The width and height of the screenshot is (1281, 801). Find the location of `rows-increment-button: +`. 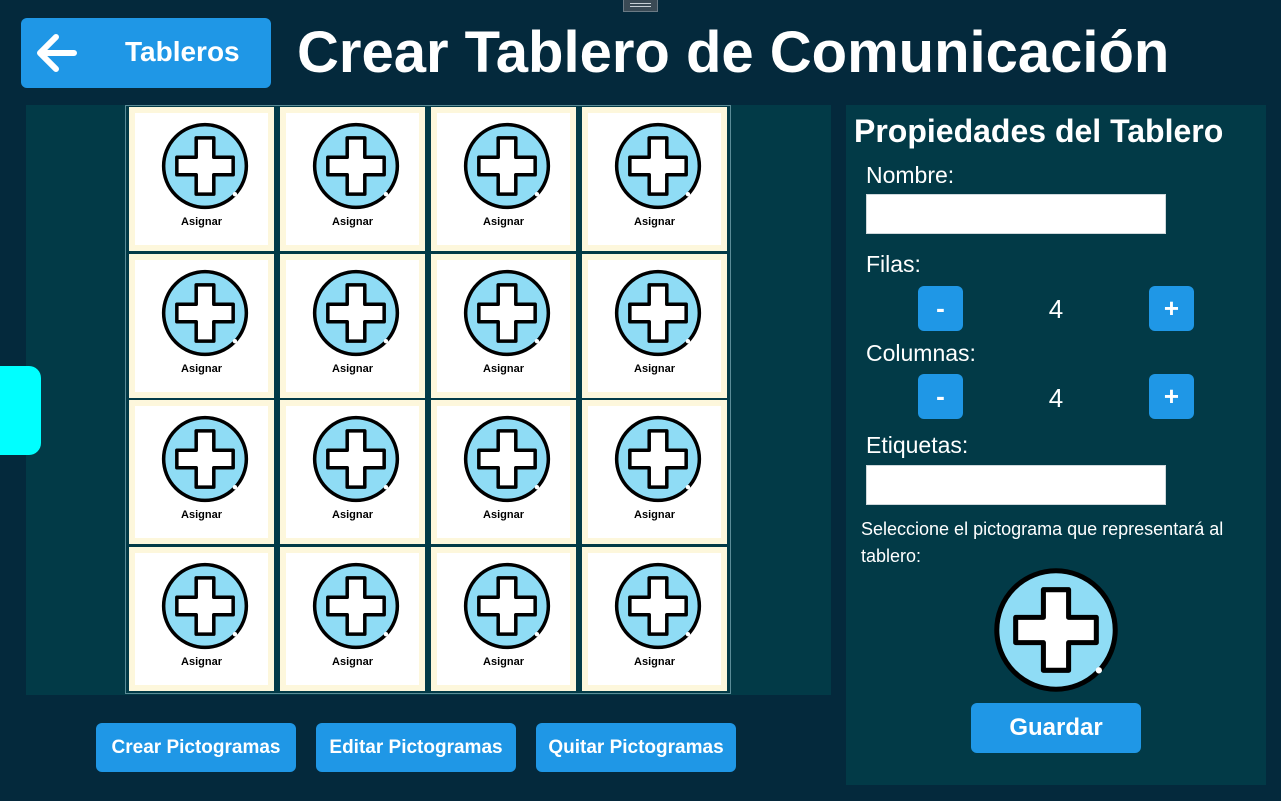

rows-increment-button: + is located at coordinates (1171, 308).